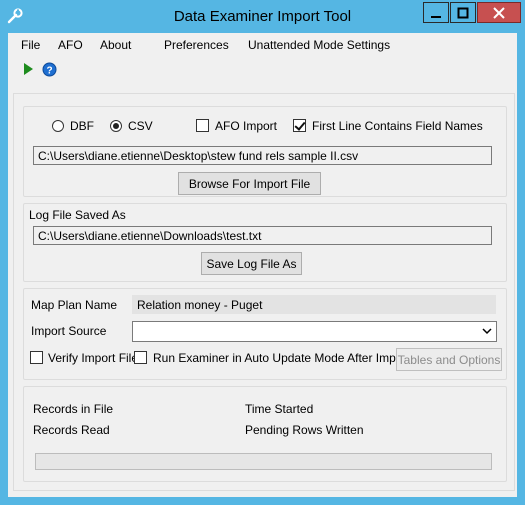 The image size is (525, 505). I want to click on help-icon: ?, so click(49, 69).